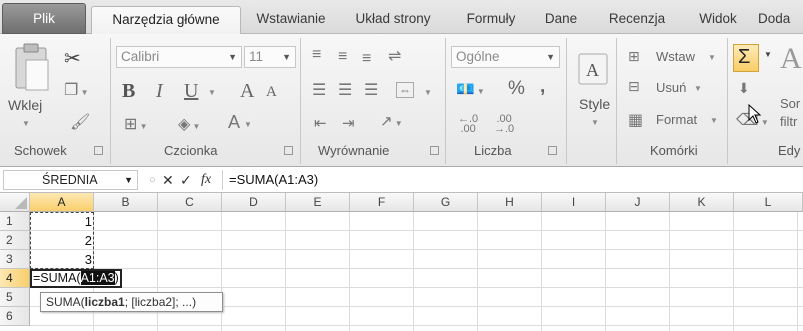 Image resolution: width=803 pixels, height=331 pixels. Describe the element at coordinates (234, 122) in the screenshot. I see `font-color-button: A` at that location.